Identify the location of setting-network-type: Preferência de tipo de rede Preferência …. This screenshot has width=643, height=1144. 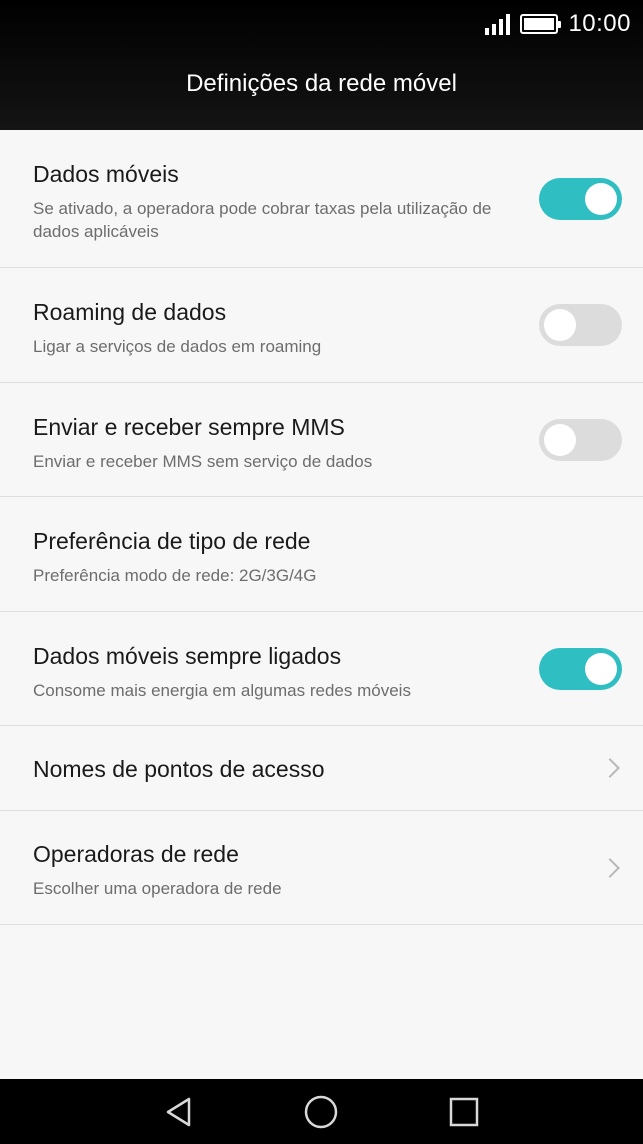
(321, 554).